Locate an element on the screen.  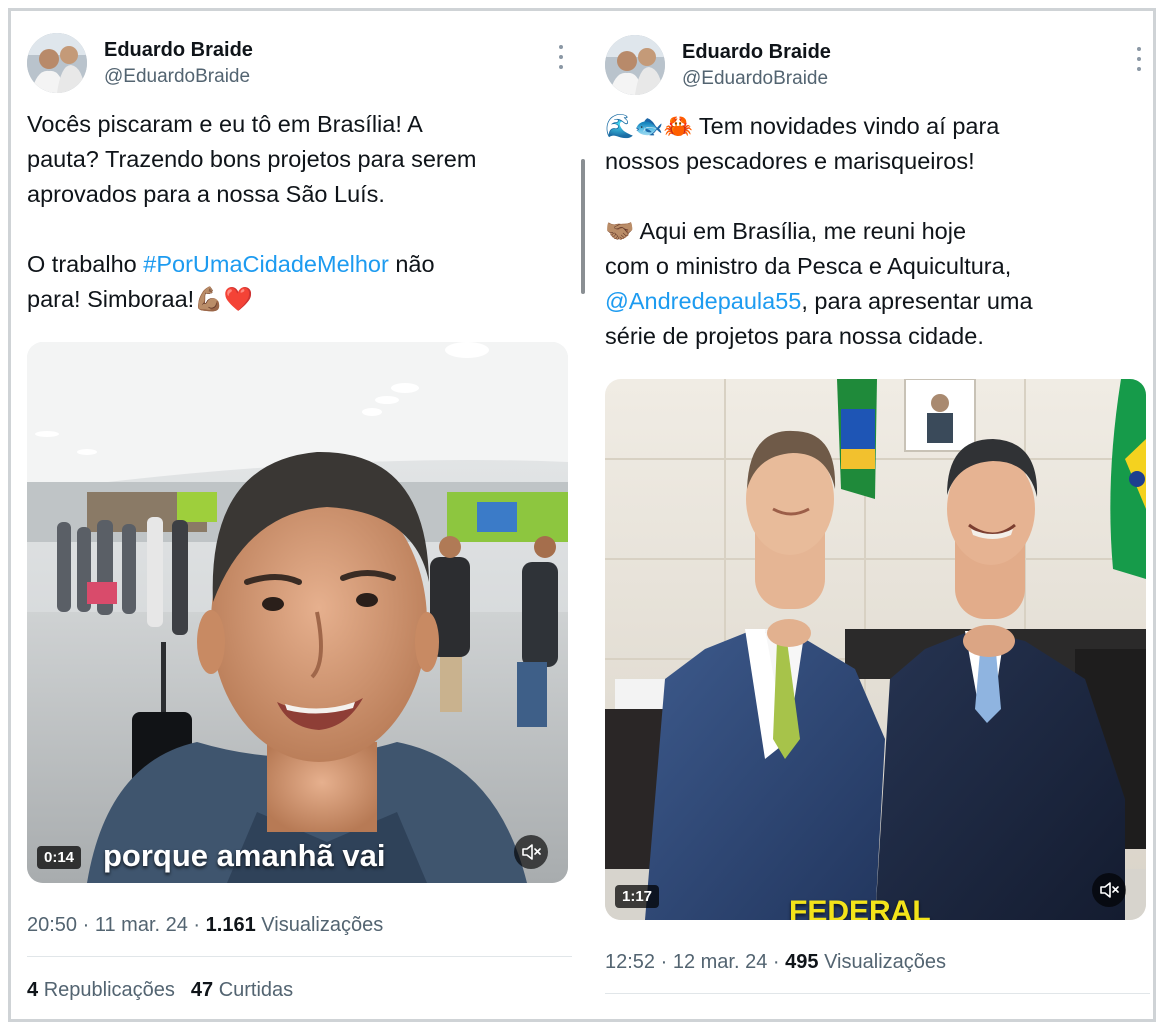
tweet-text-line: com o ministro da Pesca e Aquicultura, is located at coordinates (808, 266).